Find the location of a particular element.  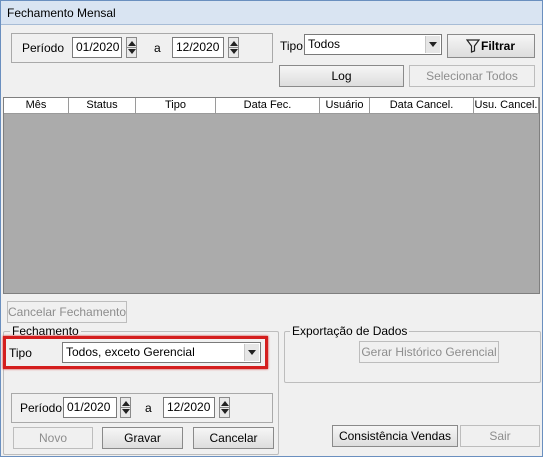

periodo-filter-panel: Período 01/2020 a 12/2020 is located at coordinates (142, 48).